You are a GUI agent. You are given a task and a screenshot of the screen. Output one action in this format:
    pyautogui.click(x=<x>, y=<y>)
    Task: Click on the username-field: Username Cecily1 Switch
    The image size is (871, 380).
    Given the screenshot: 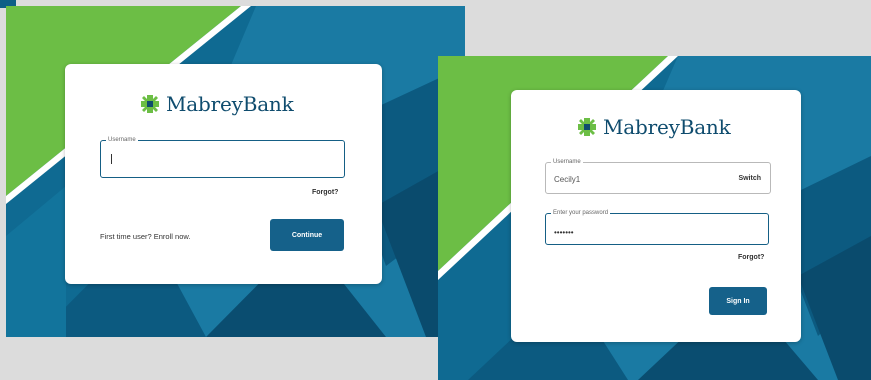 What is the action you would take?
    pyautogui.click(x=658, y=176)
    